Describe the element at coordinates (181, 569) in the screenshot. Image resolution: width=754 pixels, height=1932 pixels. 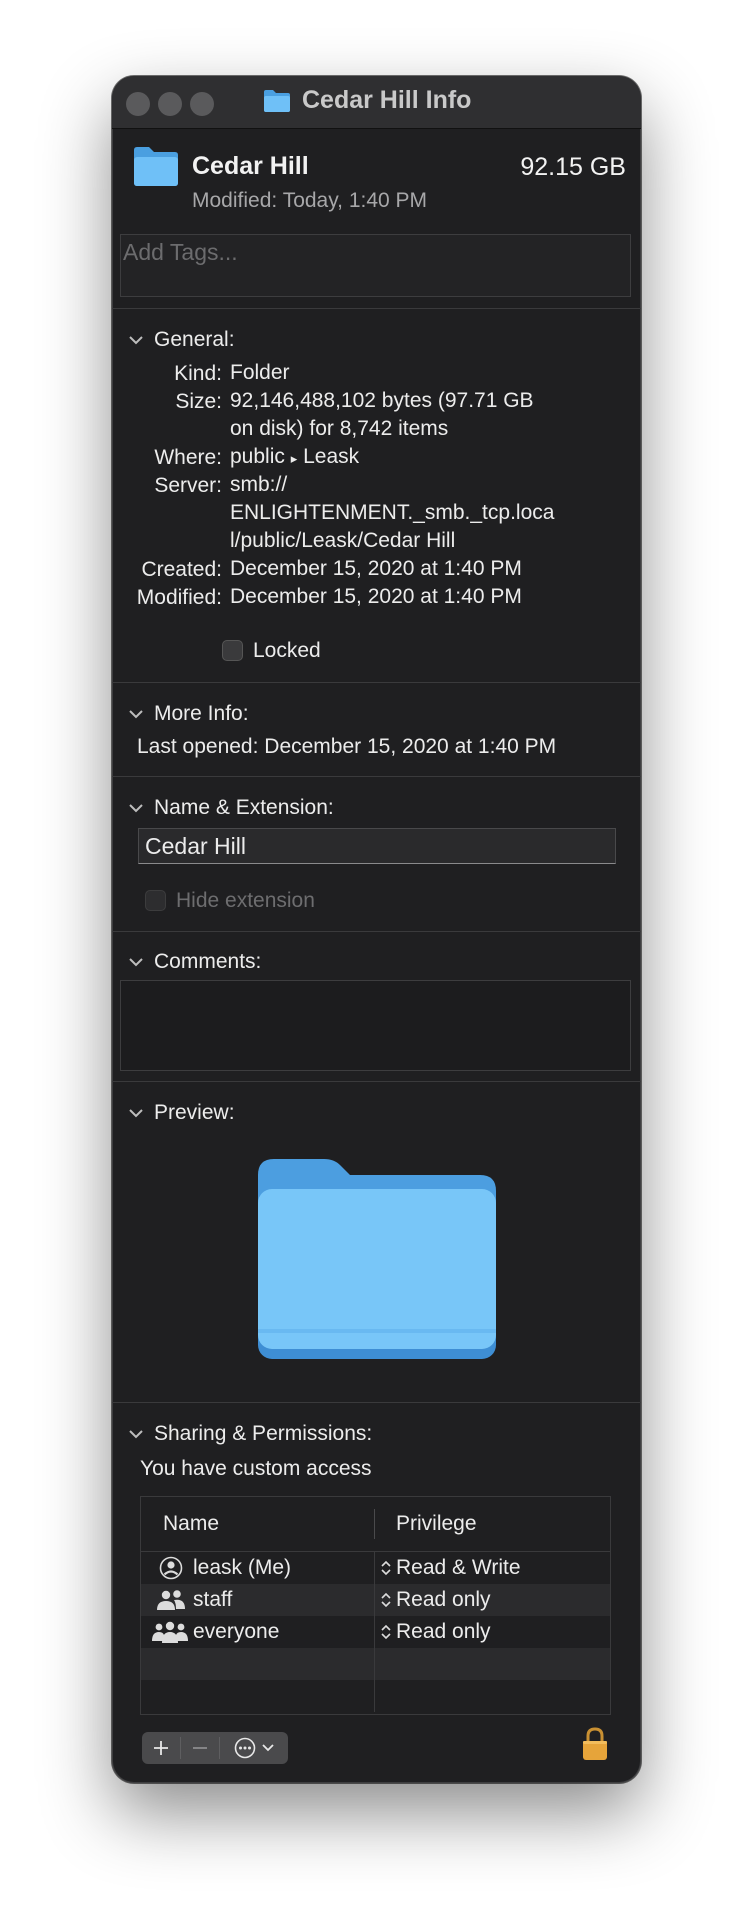
I see `created-label: Created:` at that location.